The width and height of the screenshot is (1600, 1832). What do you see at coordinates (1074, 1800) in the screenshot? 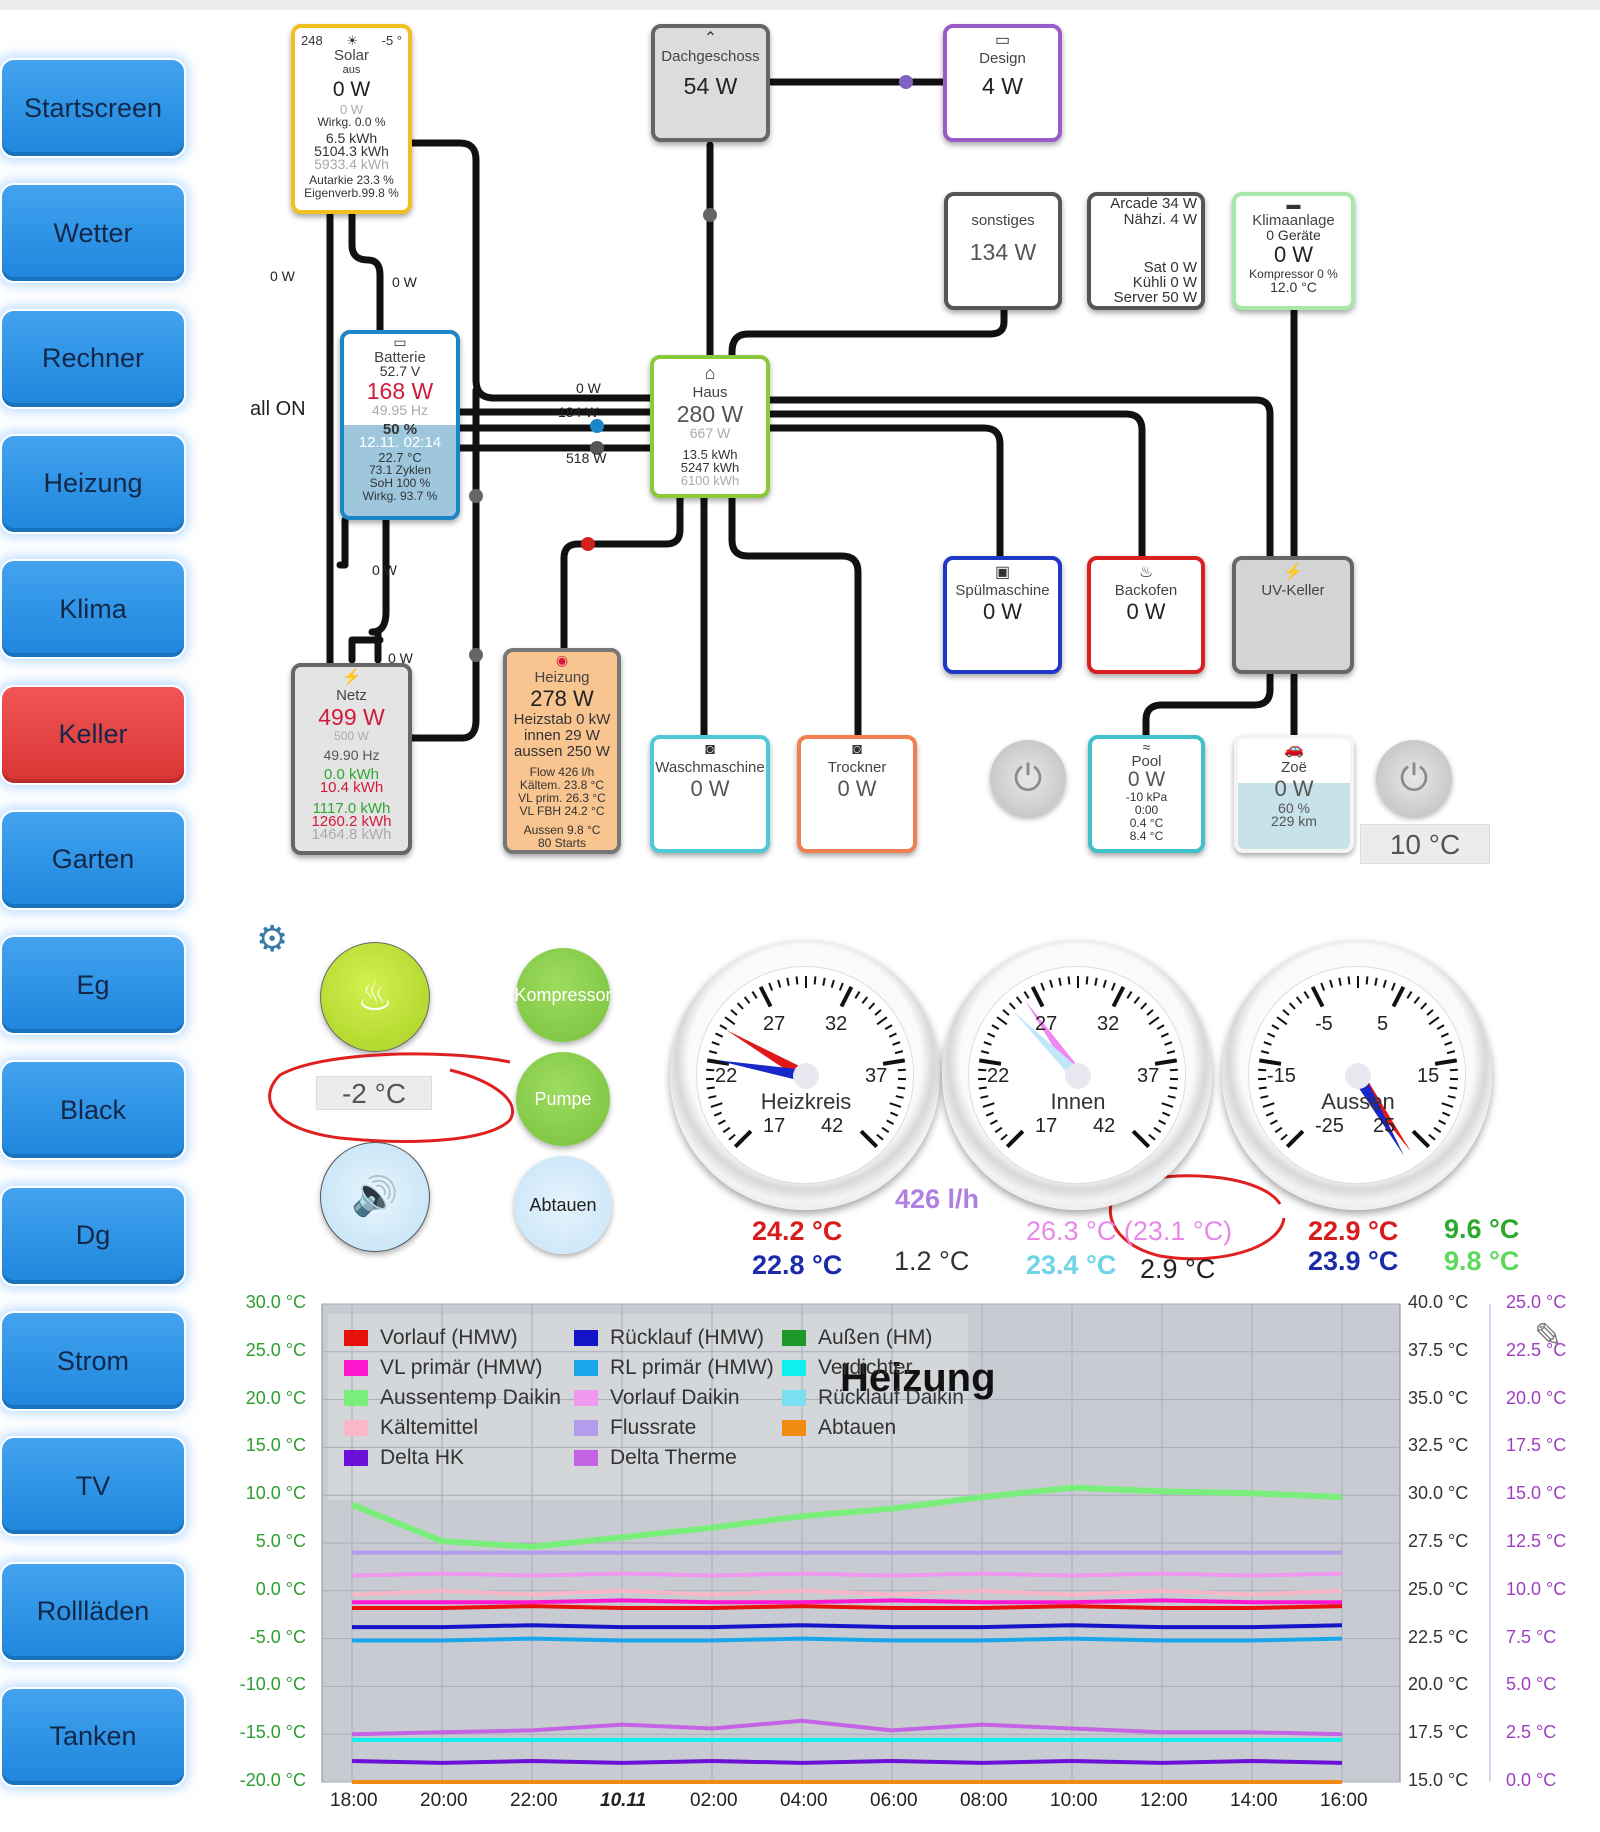
I see `x-tick: 10:00` at bounding box center [1074, 1800].